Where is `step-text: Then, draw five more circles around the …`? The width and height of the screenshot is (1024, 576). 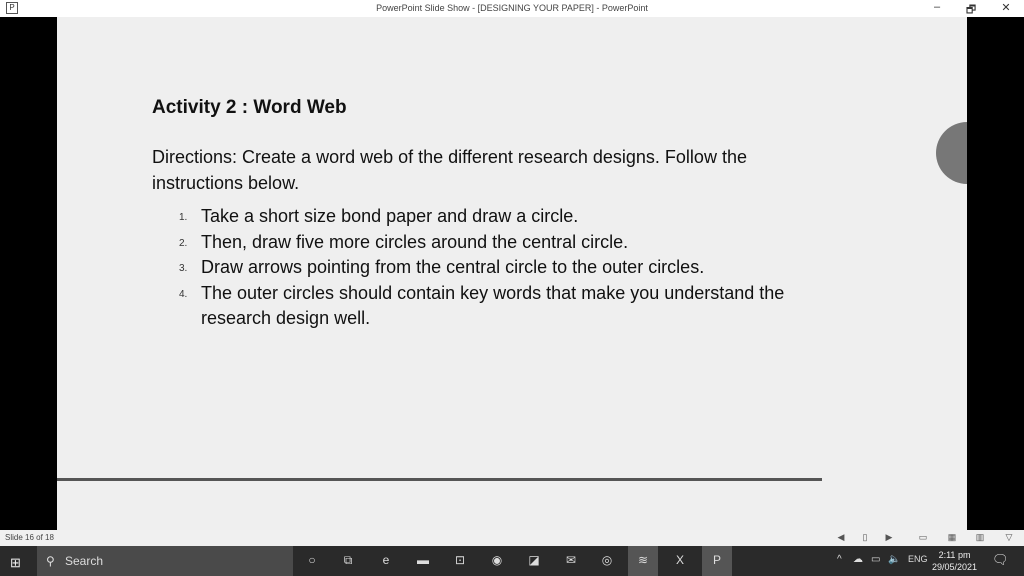
step-text: Then, draw five more circles around the … is located at coordinates (415, 241).